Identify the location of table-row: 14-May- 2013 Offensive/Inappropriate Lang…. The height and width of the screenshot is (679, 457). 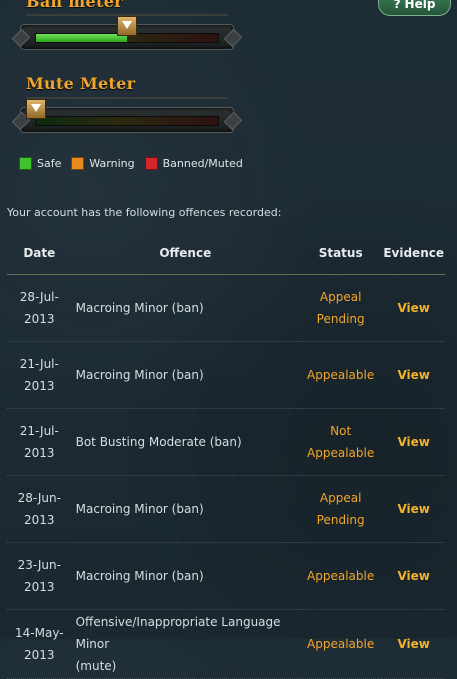
(226, 644).